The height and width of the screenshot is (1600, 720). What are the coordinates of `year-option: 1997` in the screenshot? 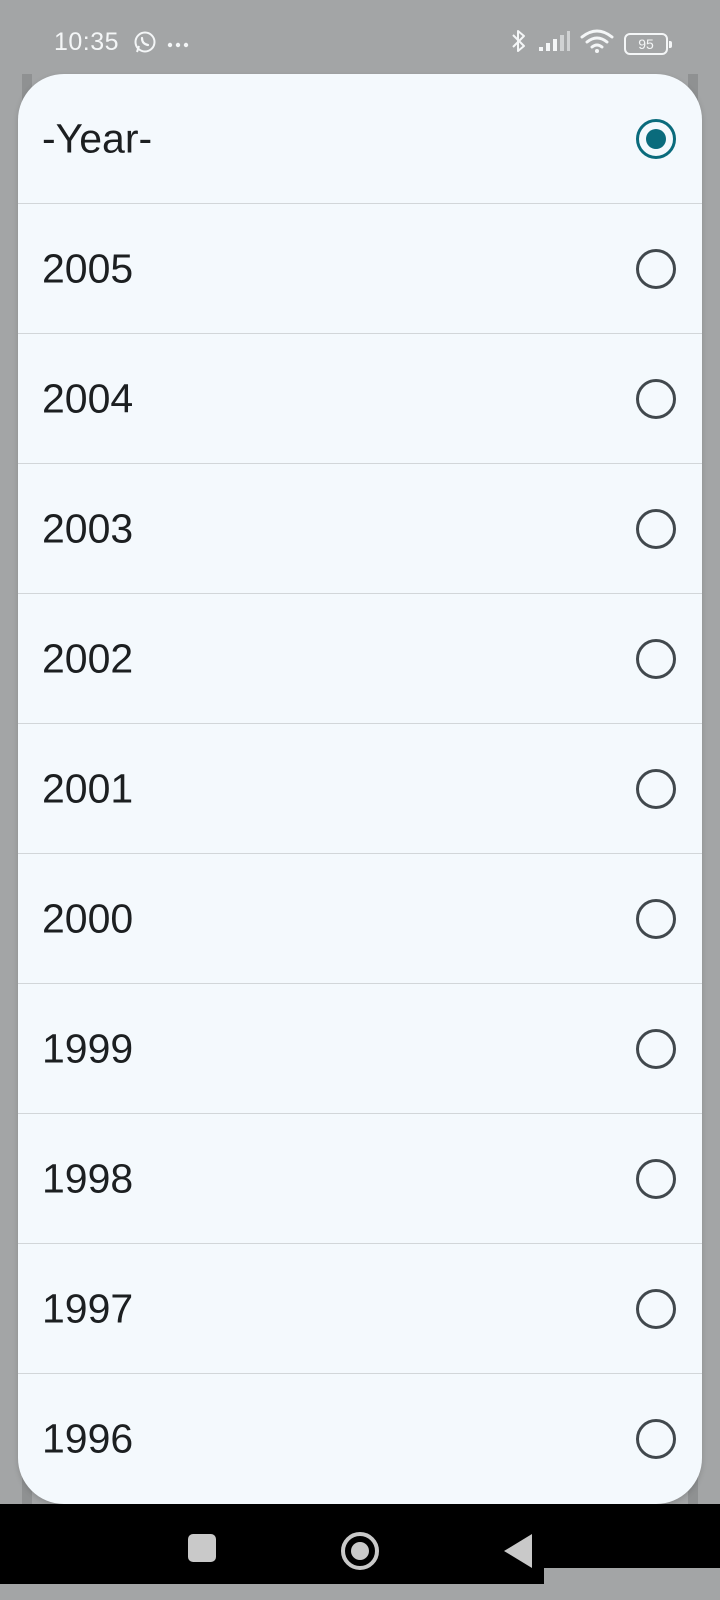 It's located at (360, 1309).